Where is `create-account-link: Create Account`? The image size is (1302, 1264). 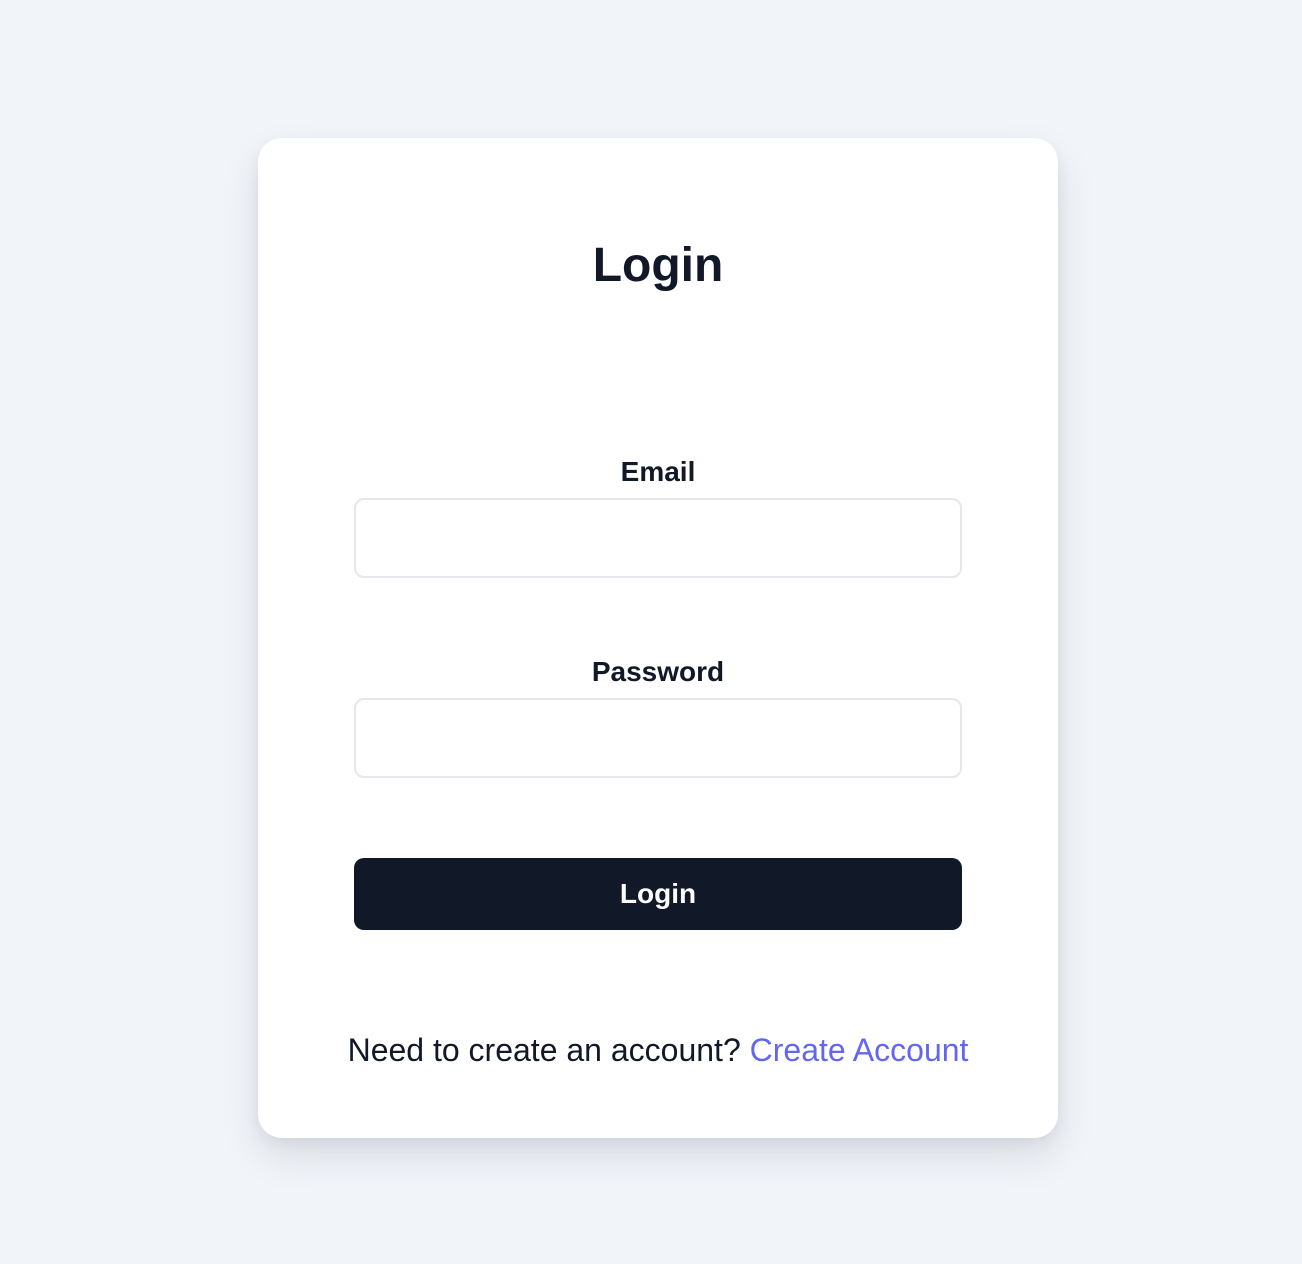 create-account-link: Create Account is located at coordinates (859, 1050).